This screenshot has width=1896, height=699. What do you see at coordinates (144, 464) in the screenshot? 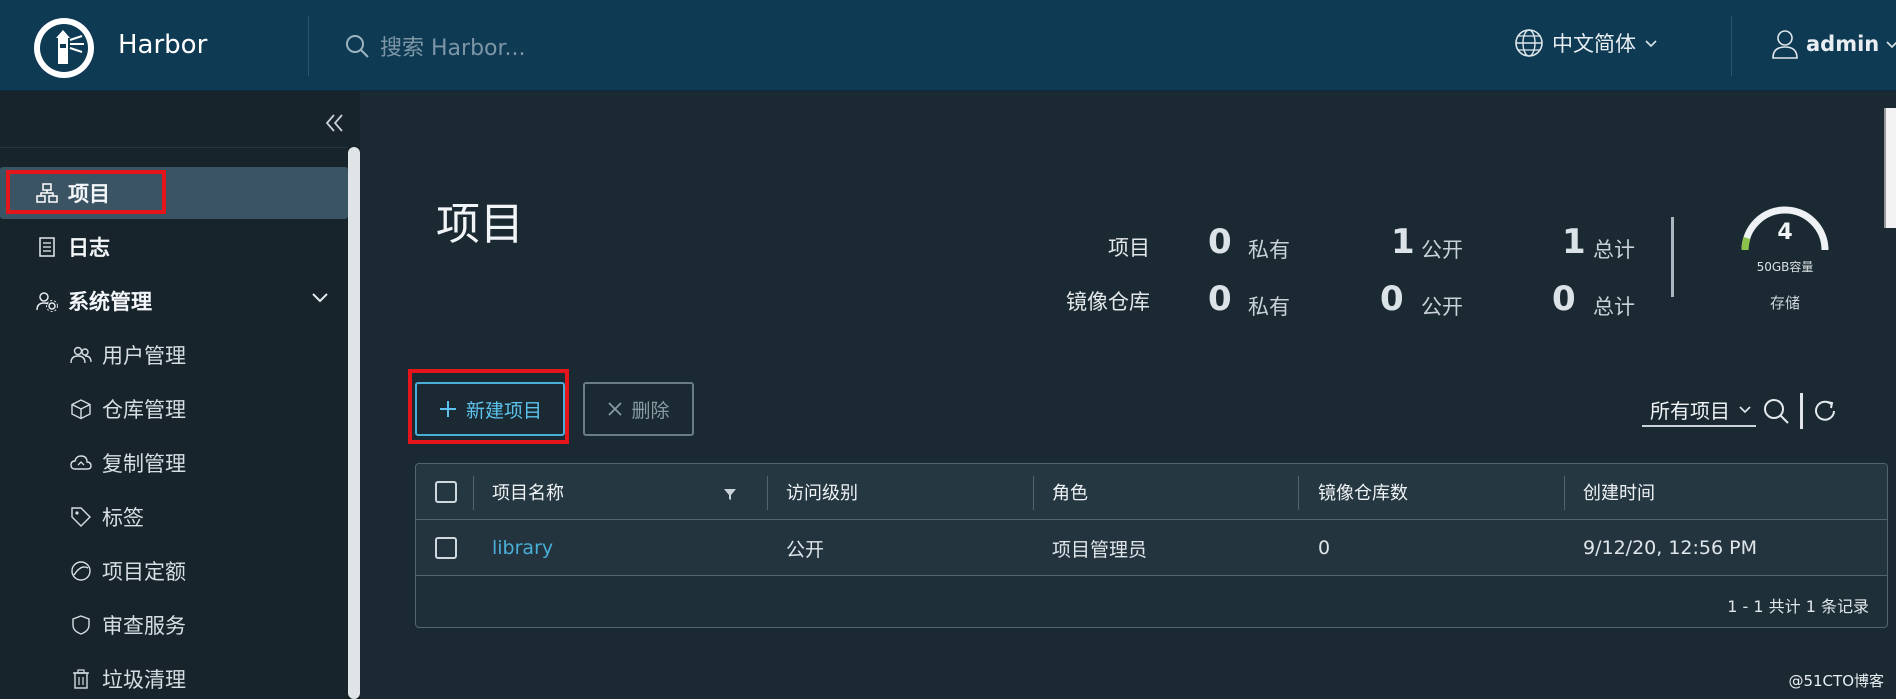
I see `sidebar-item-label: 复制管理` at bounding box center [144, 464].